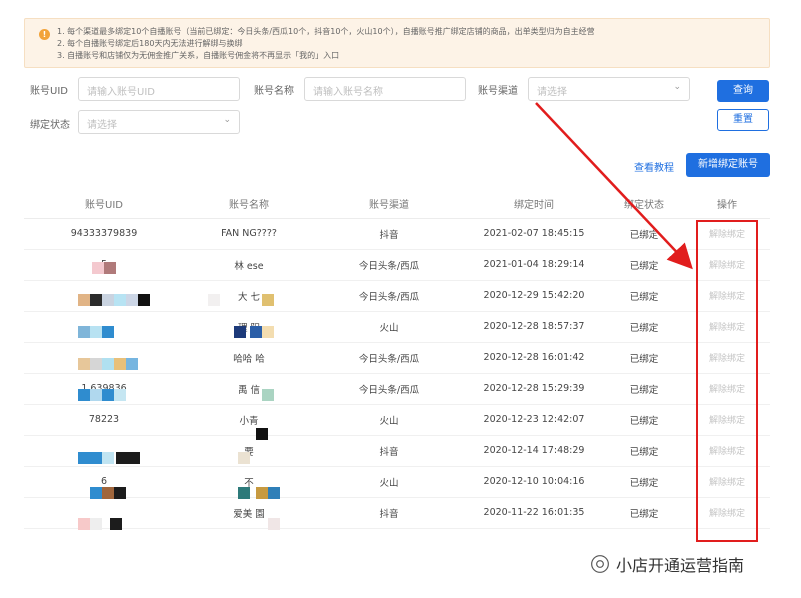 This screenshot has height=598, width=801. What do you see at coordinates (609, 89) in the screenshot?
I see `channel-select: 请选择 ⌄` at bounding box center [609, 89].